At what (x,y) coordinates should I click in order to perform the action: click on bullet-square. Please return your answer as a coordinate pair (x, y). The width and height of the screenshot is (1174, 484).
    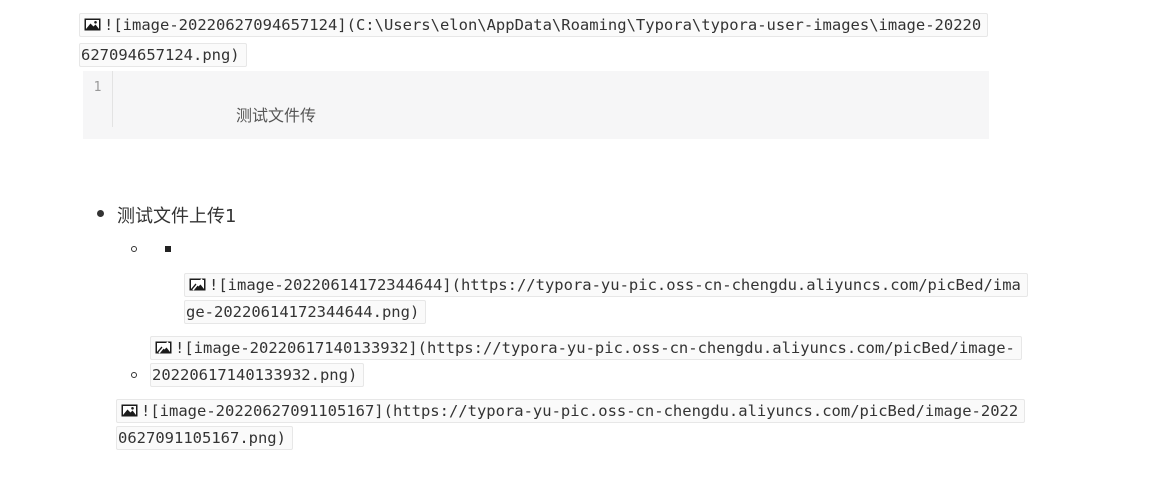
    Looking at the image, I should click on (168, 249).